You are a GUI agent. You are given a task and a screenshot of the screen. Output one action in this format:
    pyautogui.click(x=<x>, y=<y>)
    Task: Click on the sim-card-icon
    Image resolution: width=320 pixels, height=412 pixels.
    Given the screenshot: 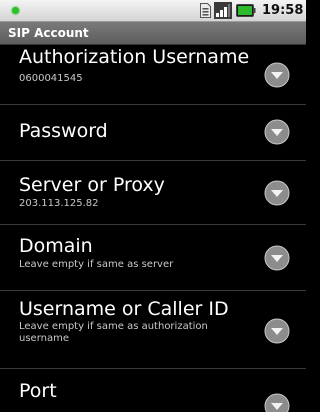 What is the action you would take?
    pyautogui.click(x=205, y=10)
    